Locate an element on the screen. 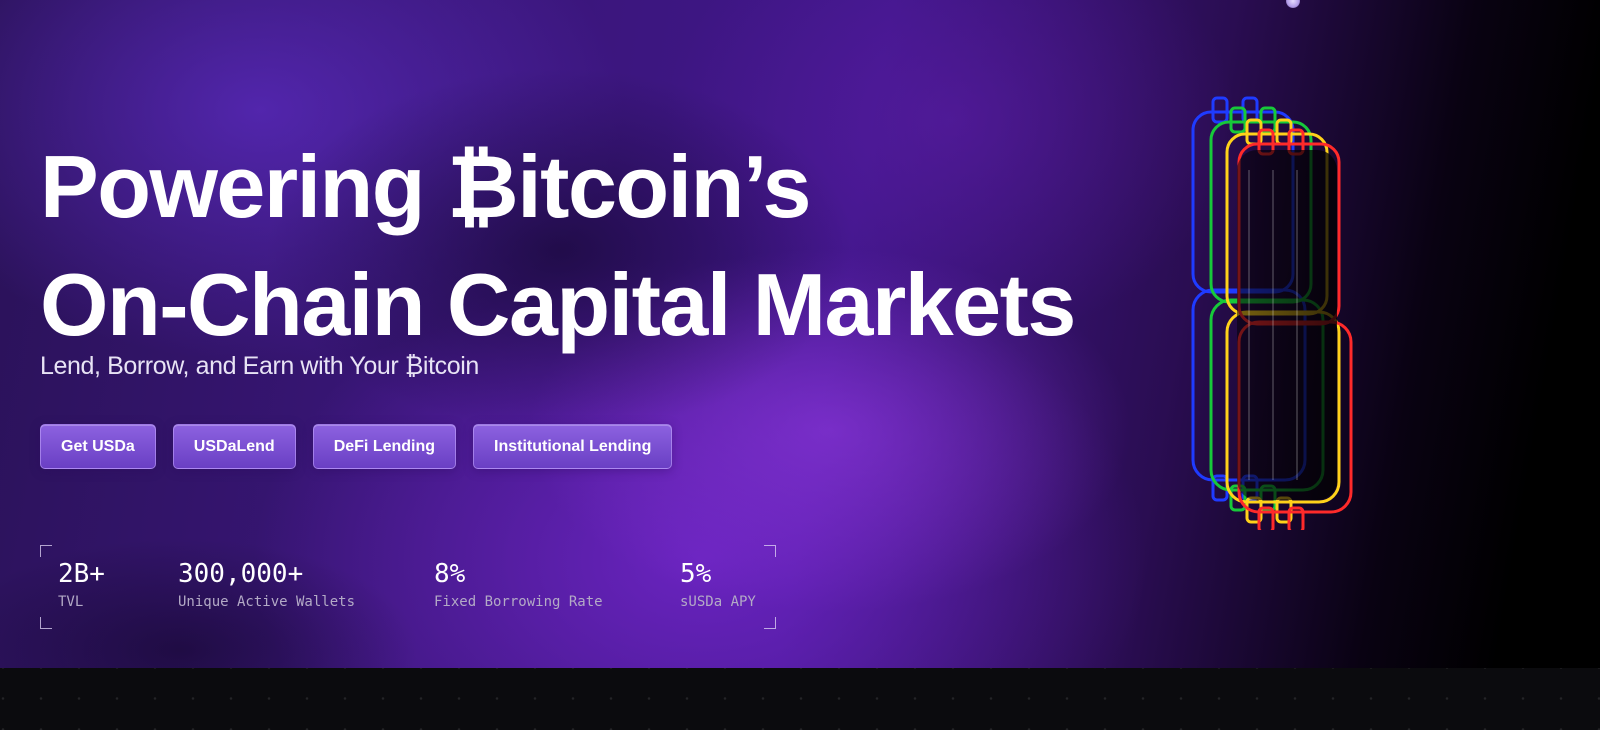 The width and height of the screenshot is (1600, 730). stat-value: 5% is located at coordinates (696, 574).